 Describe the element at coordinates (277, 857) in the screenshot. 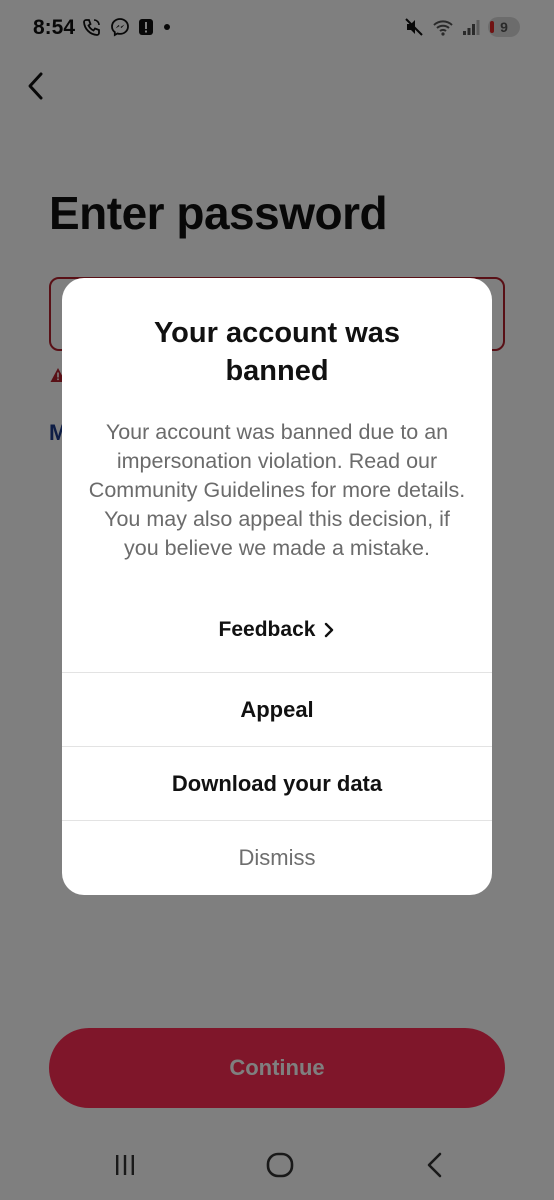

I see `dismiss-button: Dismiss` at that location.